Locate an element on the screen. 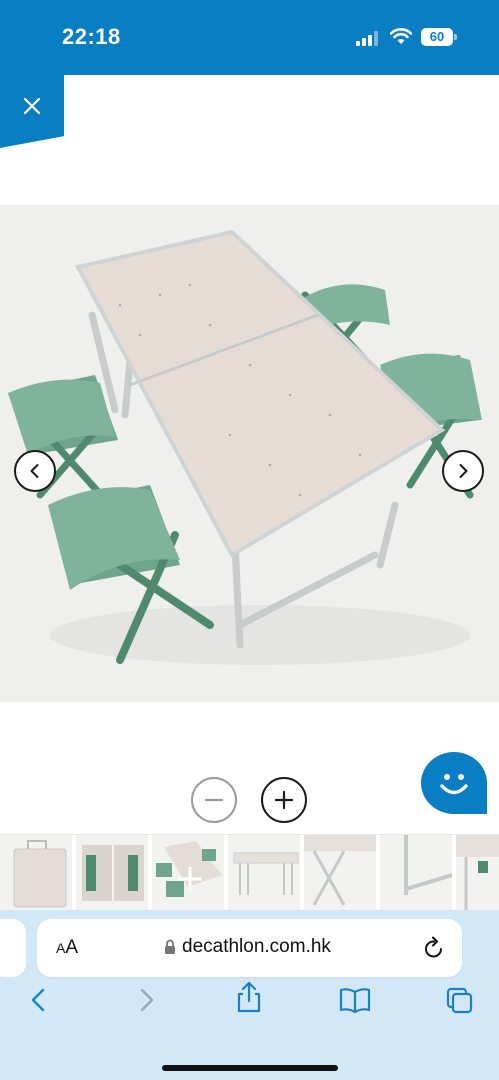 The image size is (499, 1080). share-icon is located at coordinates (249, 997).